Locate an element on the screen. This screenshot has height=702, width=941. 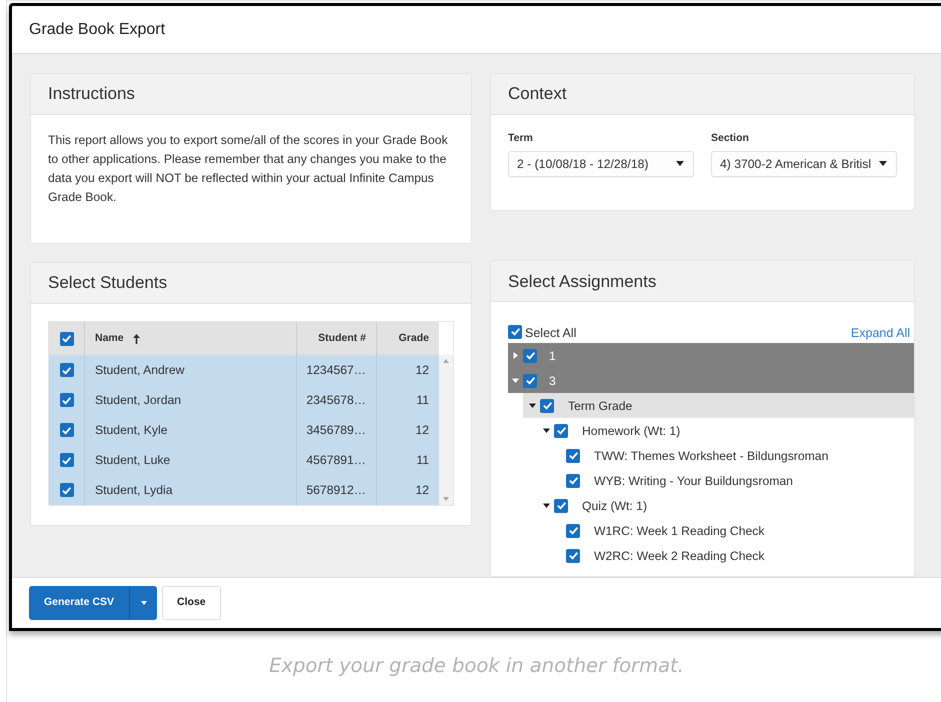
field-label: Section is located at coordinates (730, 138).